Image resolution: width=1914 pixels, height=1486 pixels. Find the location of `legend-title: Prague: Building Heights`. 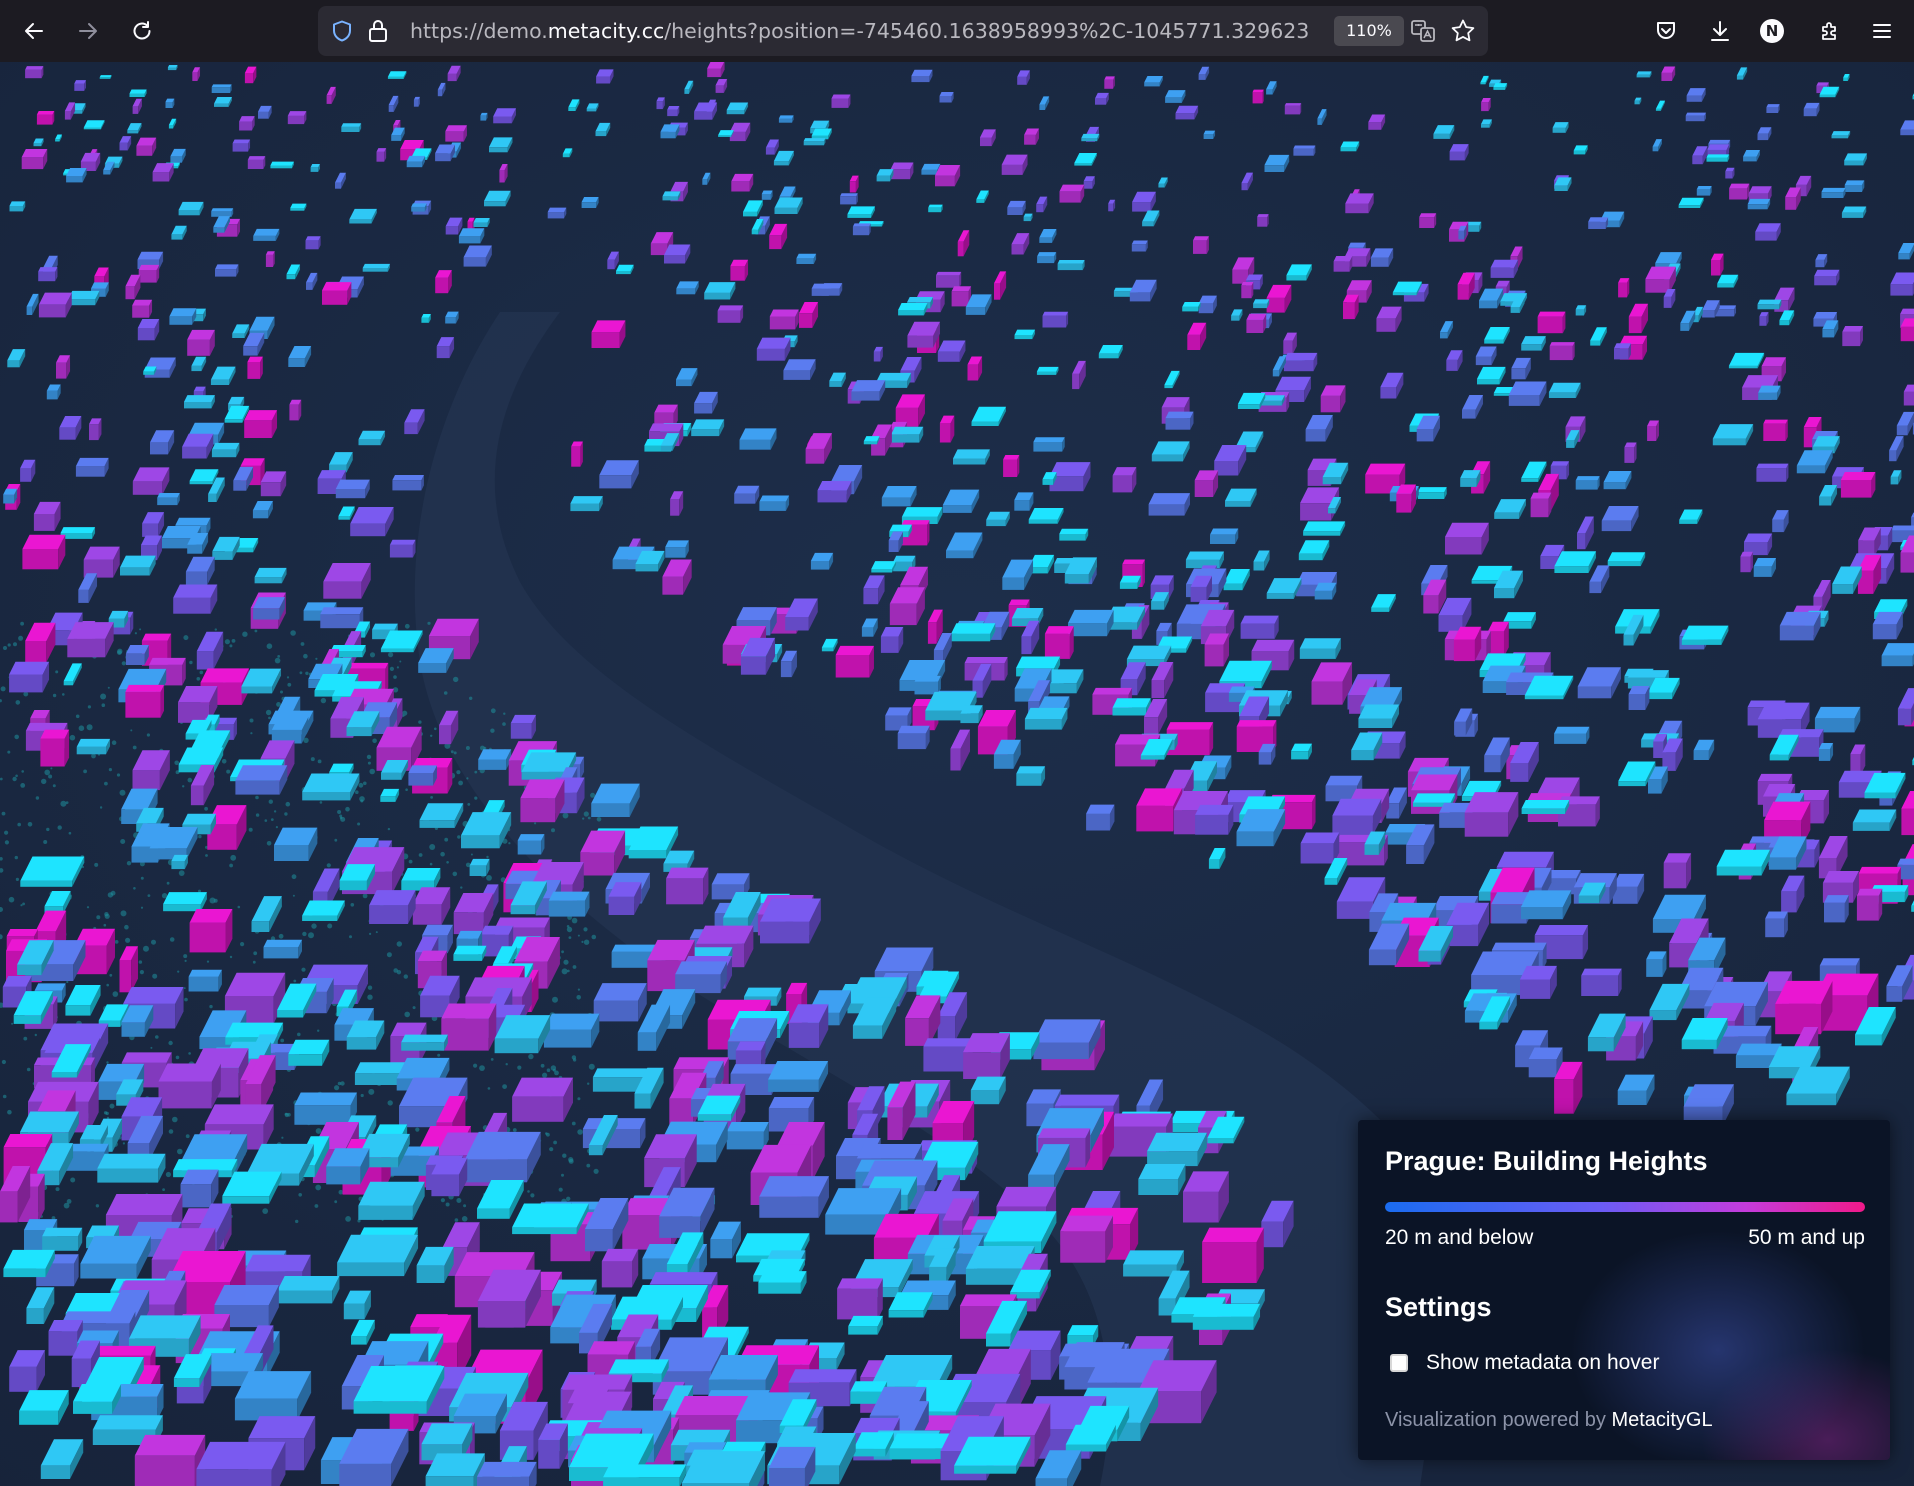

legend-title: Prague: Building Heights is located at coordinates (1546, 1161).